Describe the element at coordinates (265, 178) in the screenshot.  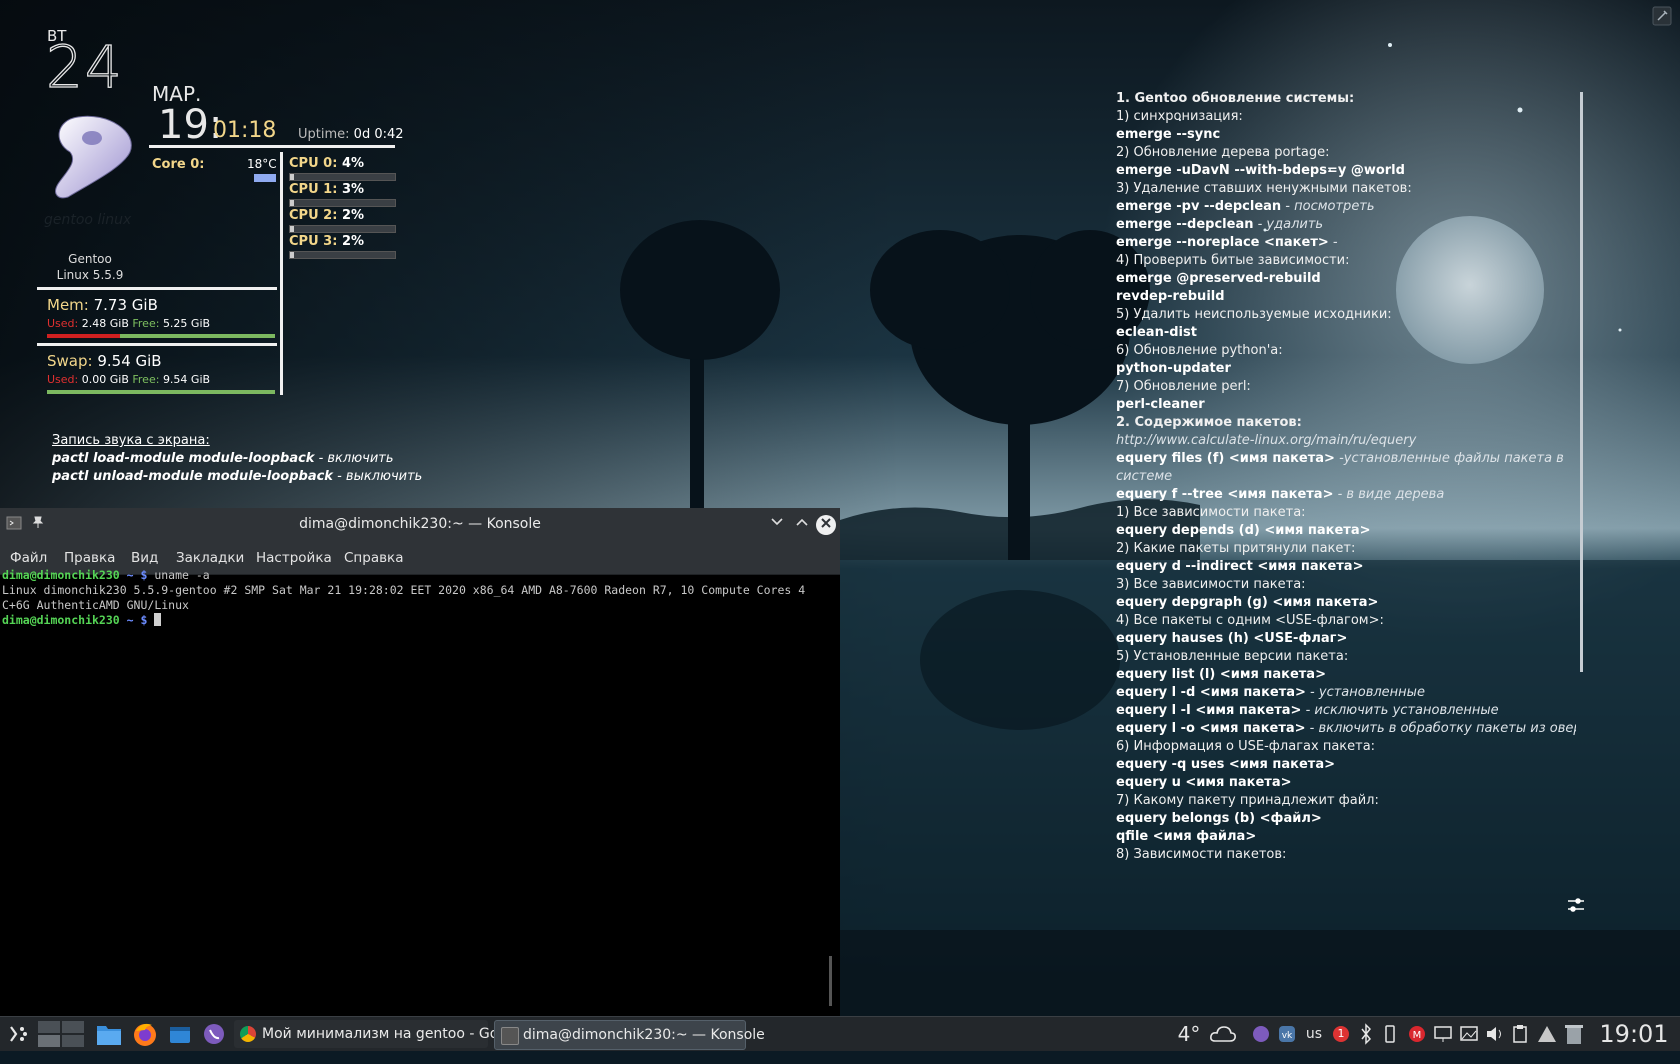
I see `core-temp-bar` at that location.